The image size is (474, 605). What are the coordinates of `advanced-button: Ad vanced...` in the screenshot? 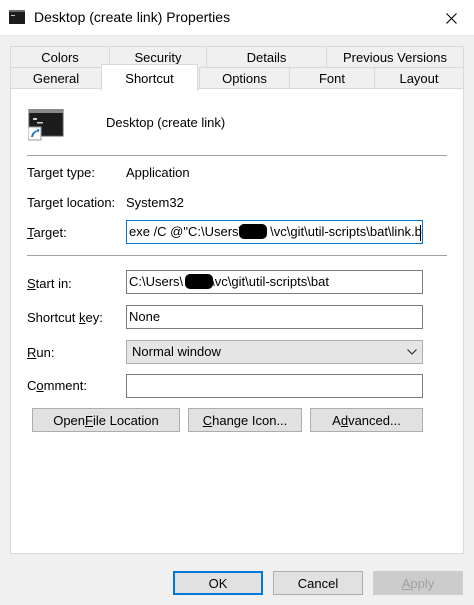 It's located at (366, 420).